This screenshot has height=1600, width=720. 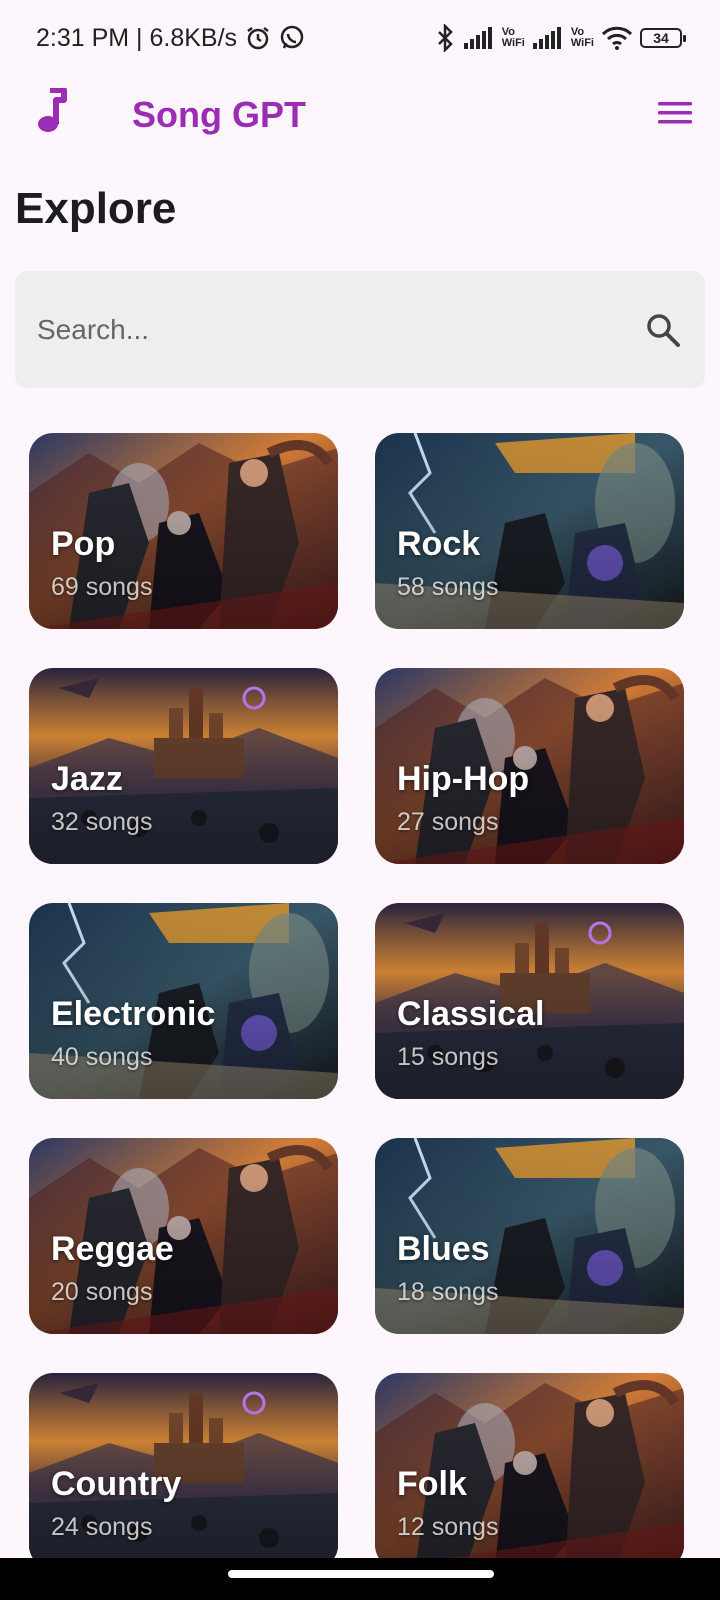 What do you see at coordinates (448, 1292) in the screenshot?
I see `genre-song-count: 18 songs` at bounding box center [448, 1292].